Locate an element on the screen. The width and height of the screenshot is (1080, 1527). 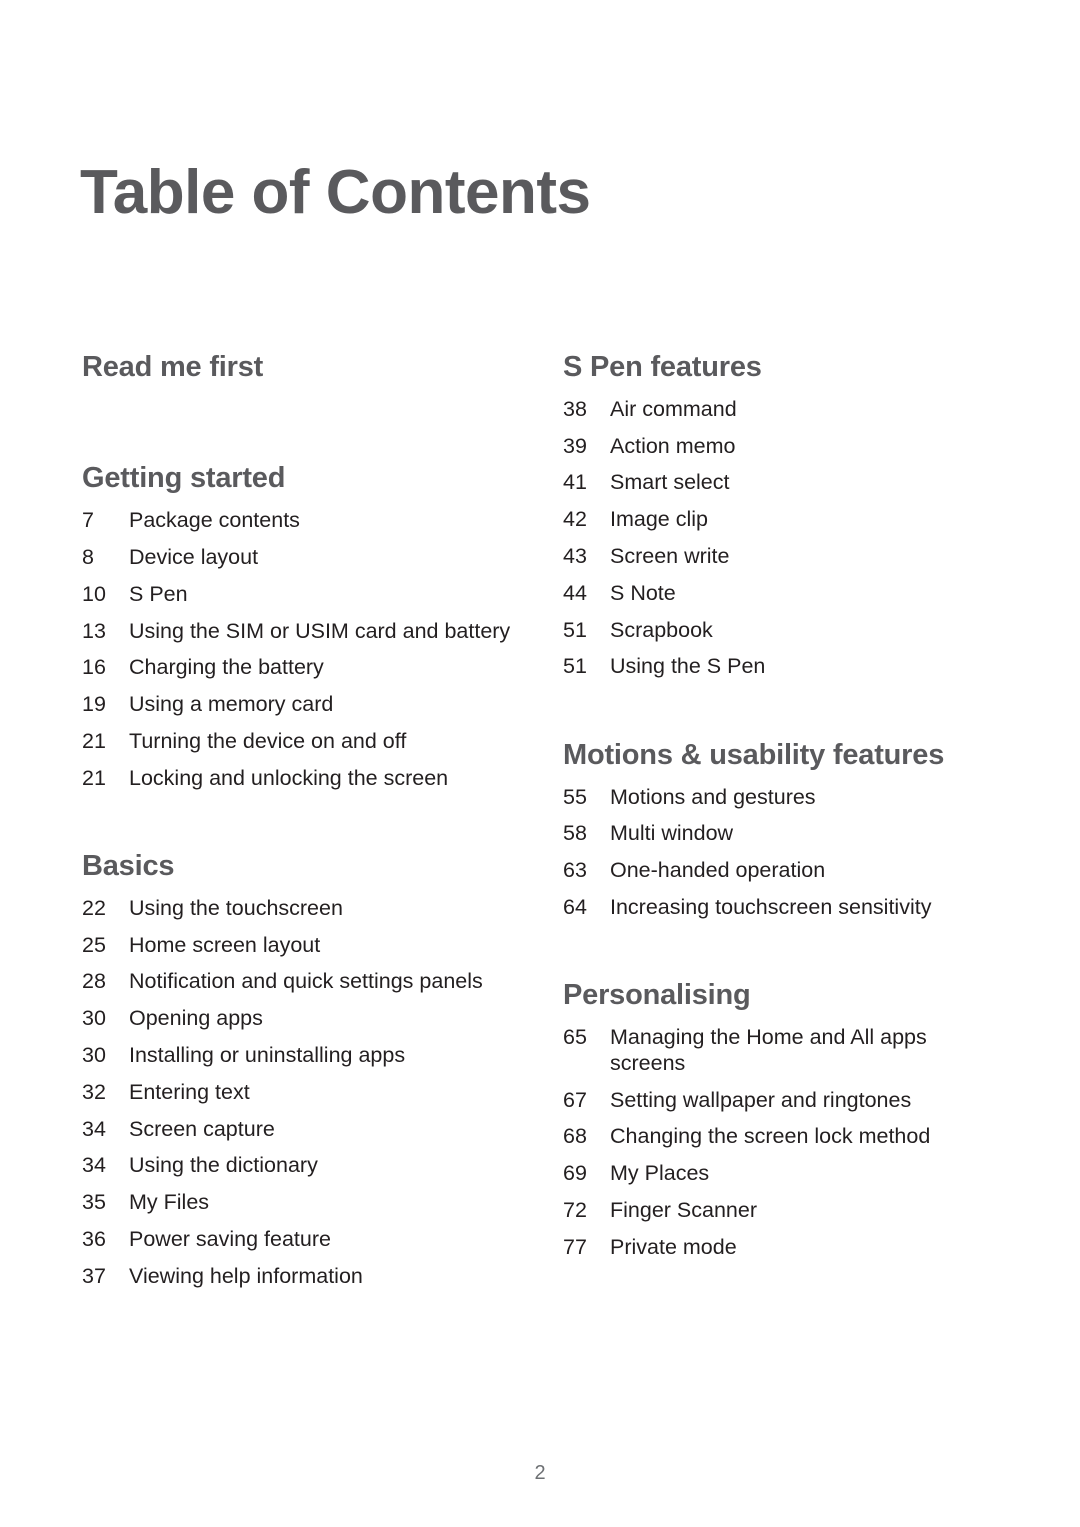
toc-entry-page-number: 34 is located at coordinates (94, 1165).